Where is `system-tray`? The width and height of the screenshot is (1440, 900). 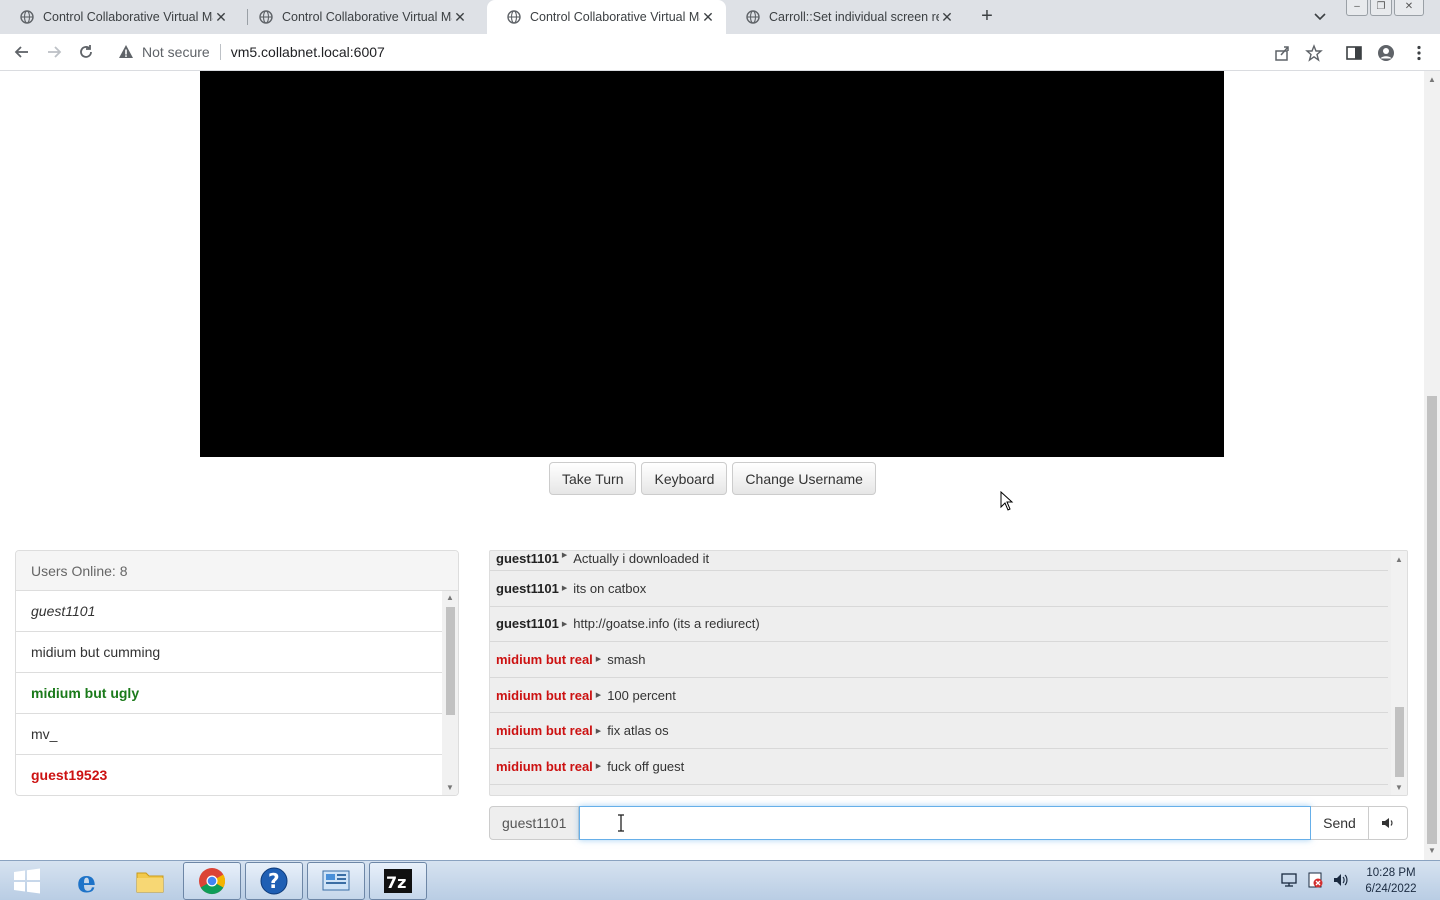
system-tray is located at coordinates (1315, 880).